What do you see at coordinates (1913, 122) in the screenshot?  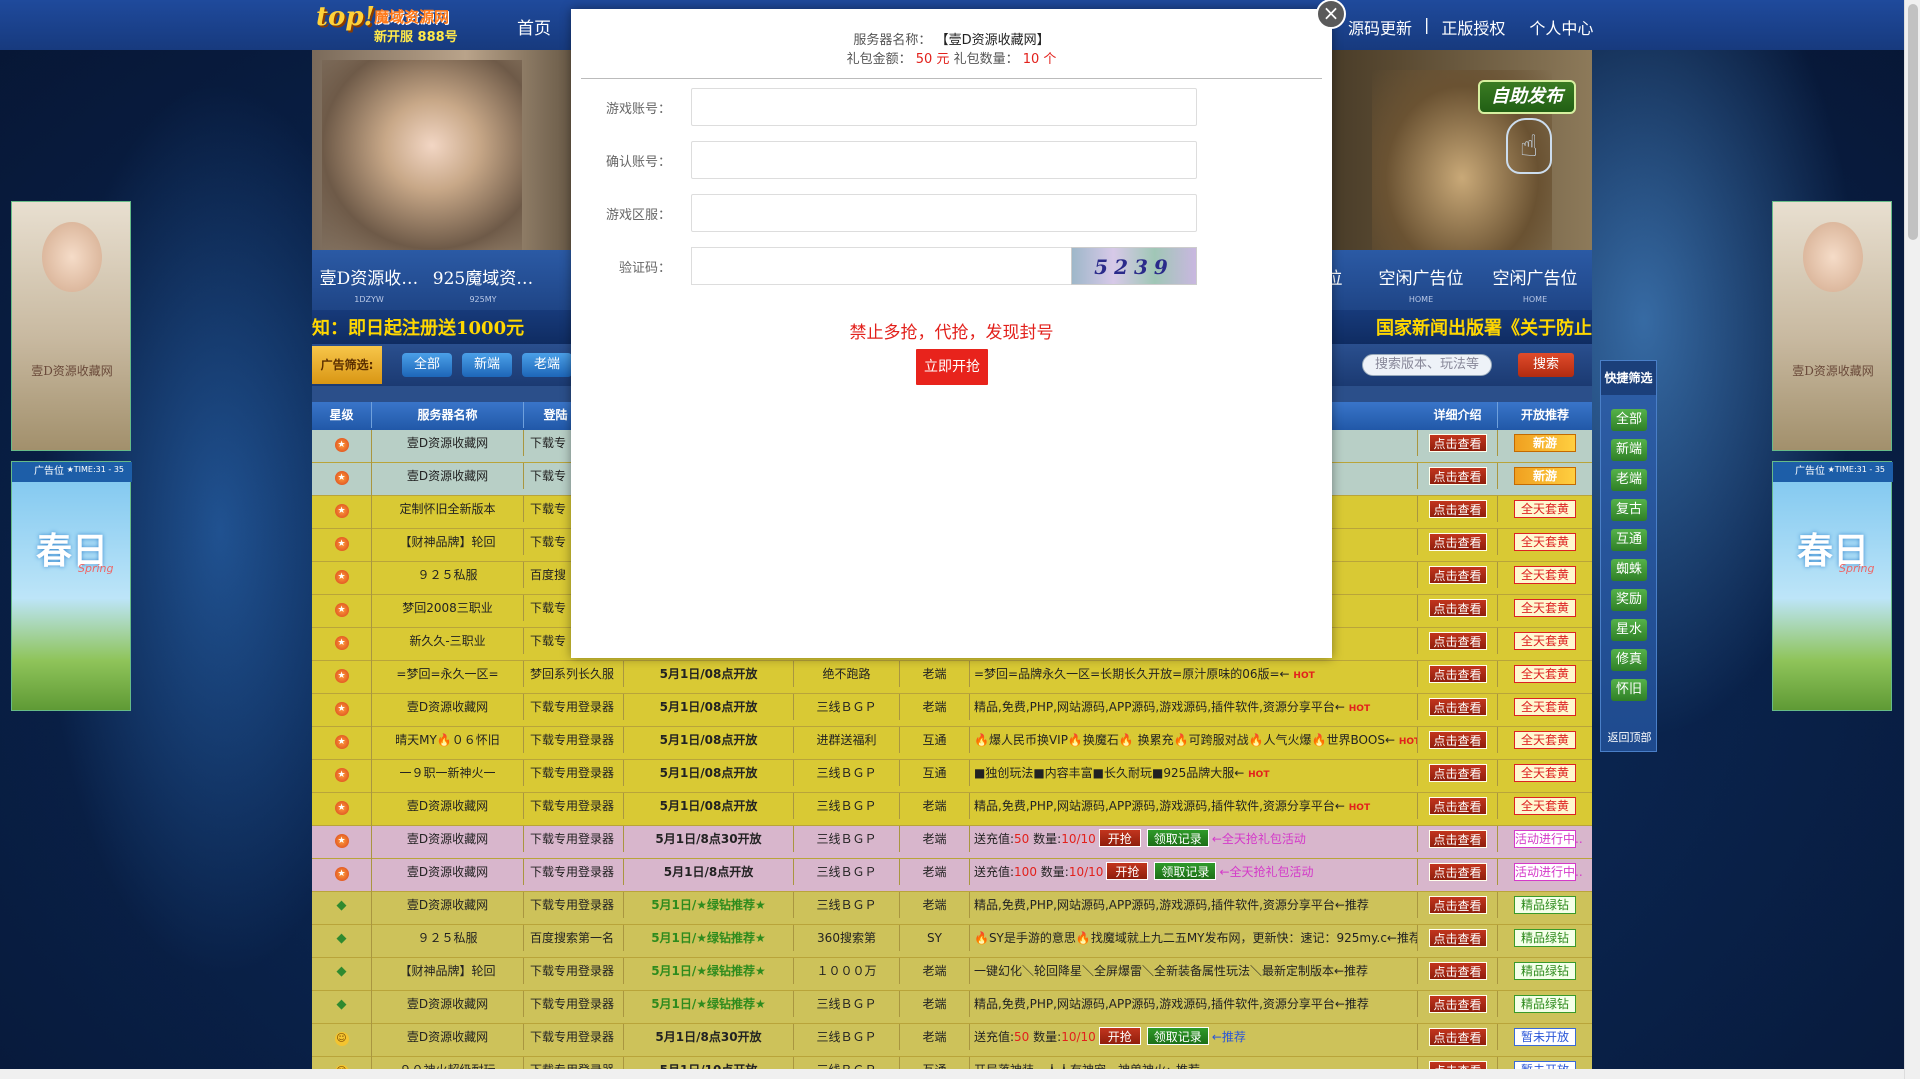 I see `scrollbar-thumb` at bounding box center [1913, 122].